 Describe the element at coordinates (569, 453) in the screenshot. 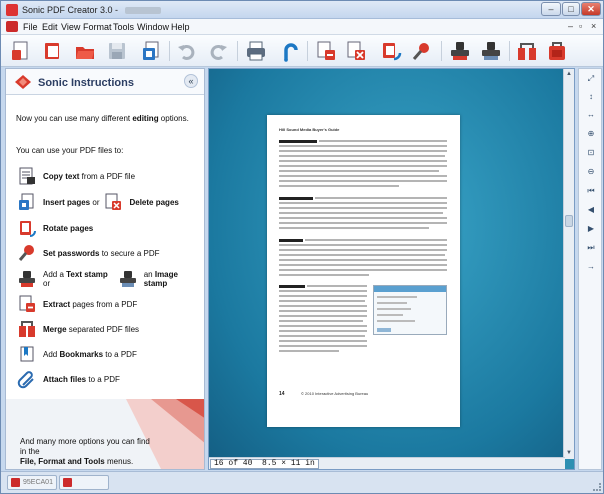

I see `scroll-down-icon: ▼` at that location.